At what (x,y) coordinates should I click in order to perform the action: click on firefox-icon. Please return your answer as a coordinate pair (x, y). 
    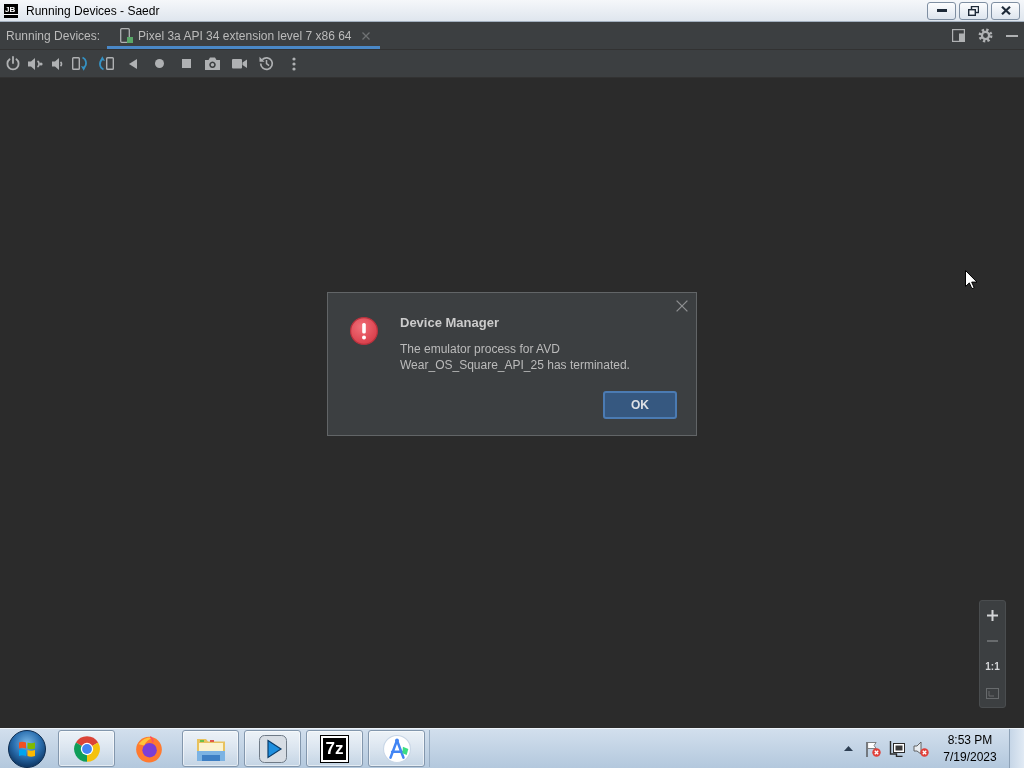
    Looking at the image, I should click on (148, 748).